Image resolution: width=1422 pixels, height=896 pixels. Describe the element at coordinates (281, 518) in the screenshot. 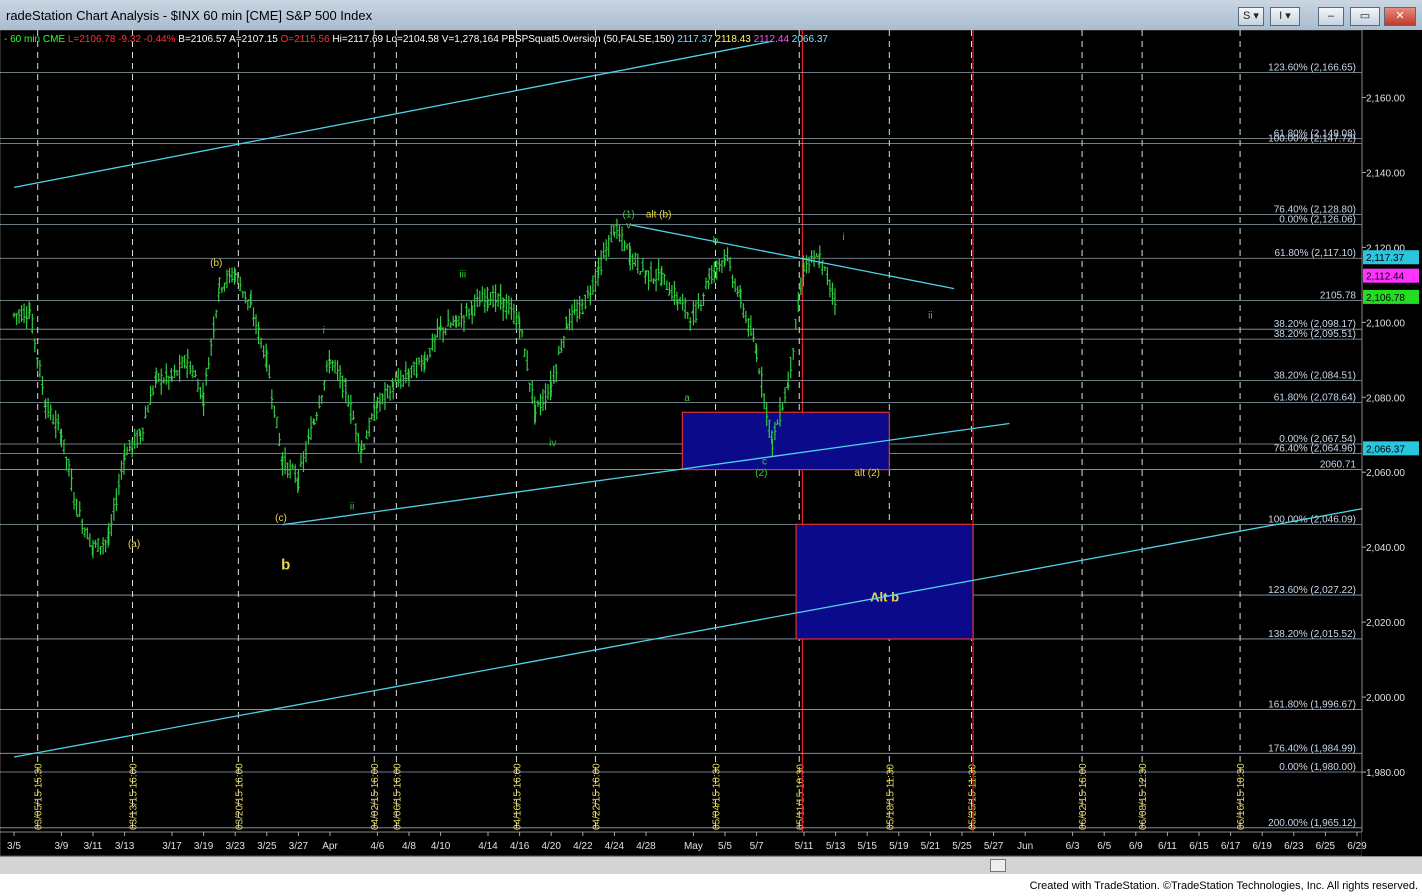

I see `wave-label: (c)` at that location.